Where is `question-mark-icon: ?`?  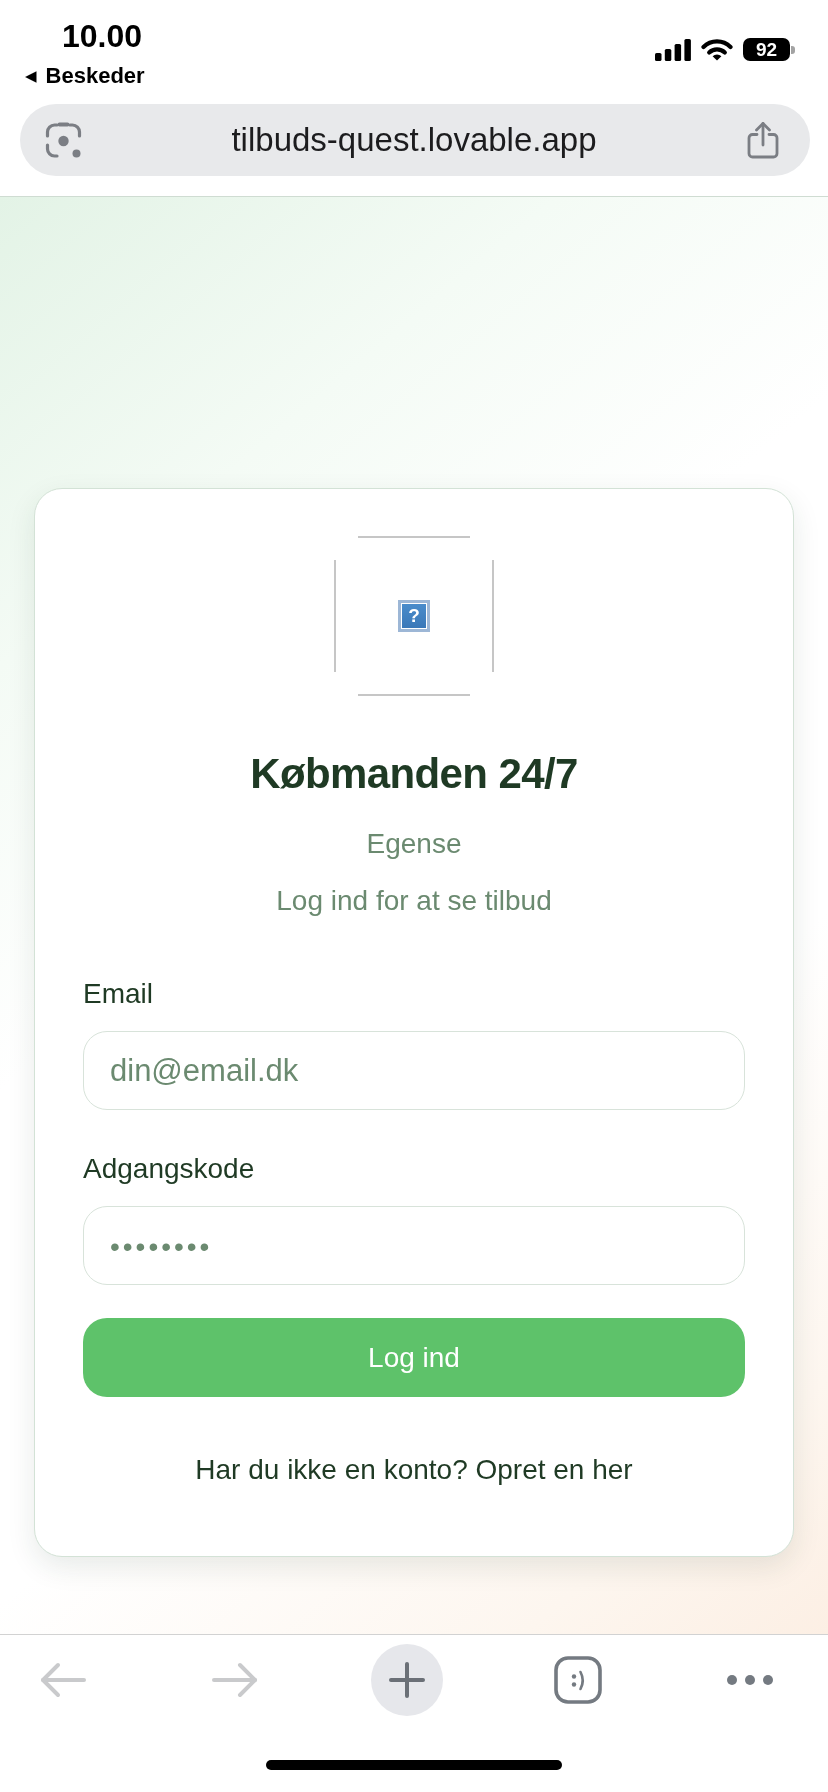 question-mark-icon: ? is located at coordinates (414, 616).